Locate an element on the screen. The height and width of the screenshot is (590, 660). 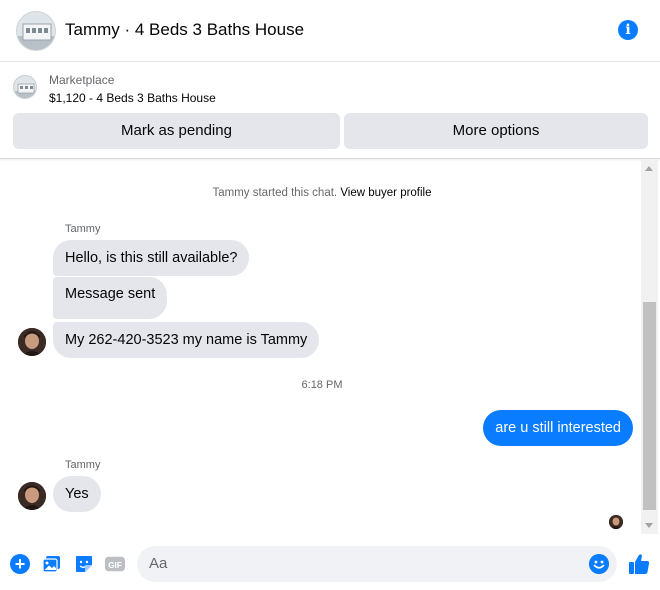
seen-avatar-icon is located at coordinates (616, 522).